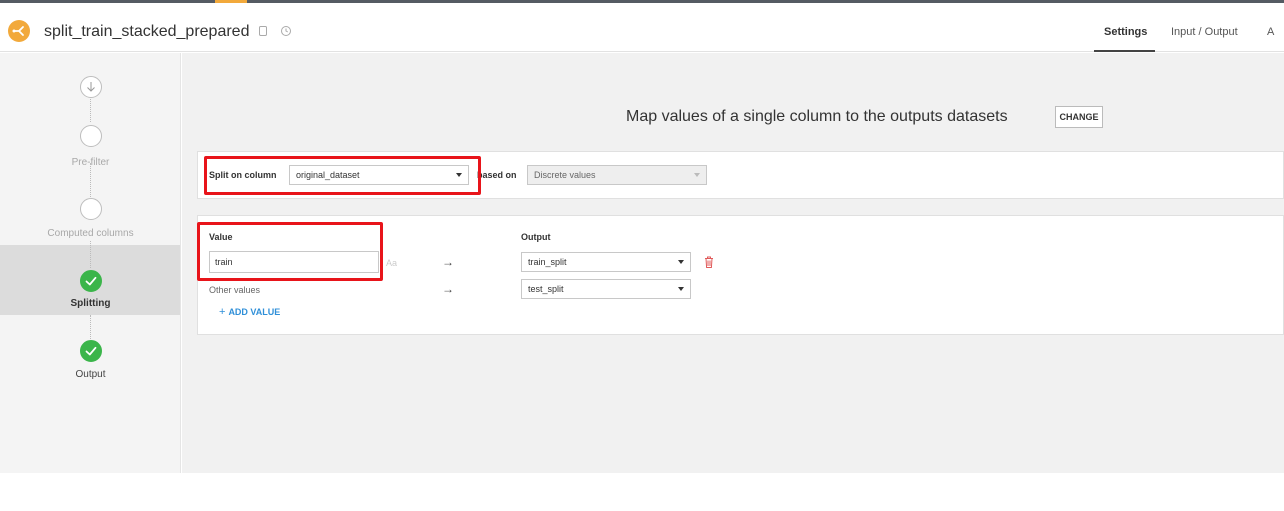  I want to click on top-accent-segment, so click(231, 1).